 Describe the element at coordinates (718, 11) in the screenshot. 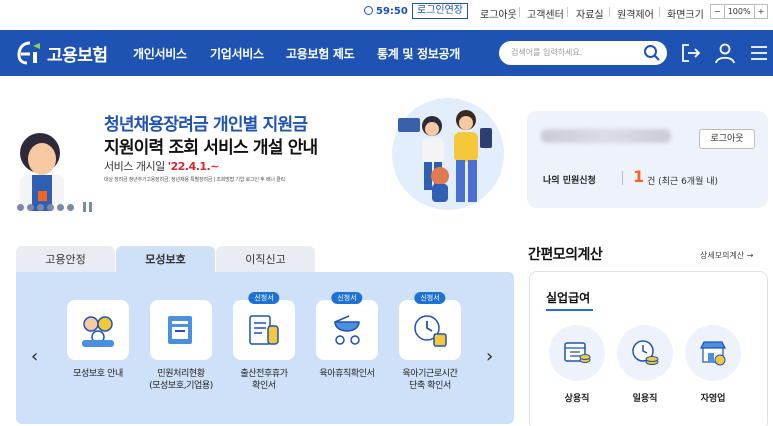

I see `zoom-out-button: −` at that location.